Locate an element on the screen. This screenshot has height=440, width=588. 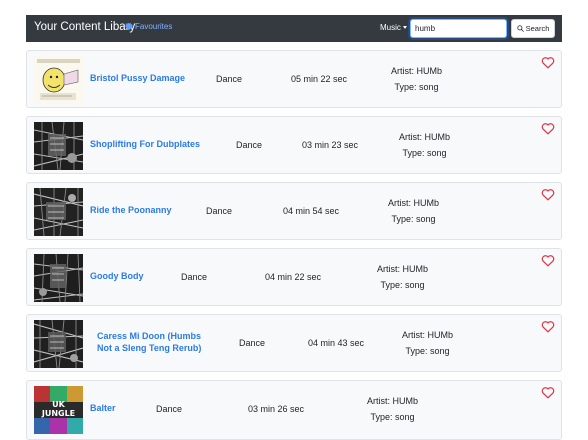
chevron-down-icon is located at coordinates (404, 27).